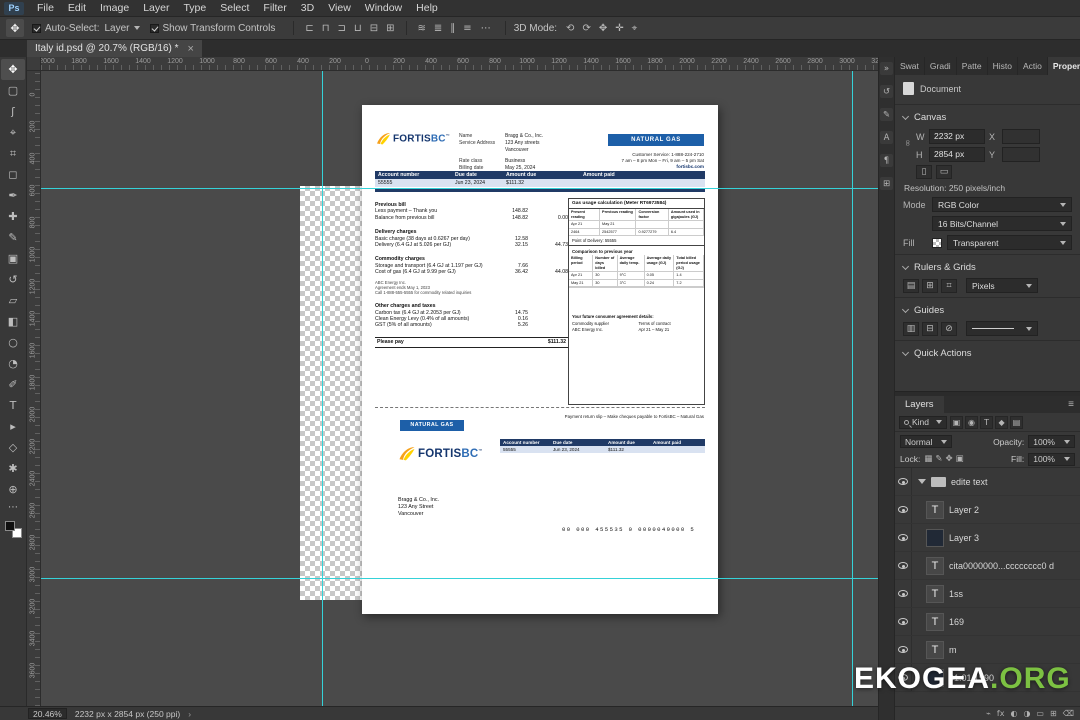 This screenshot has width=1080, height=720. Describe the element at coordinates (907, 143) in the screenshot. I see `link-dimensions-icon: ∞` at that location.